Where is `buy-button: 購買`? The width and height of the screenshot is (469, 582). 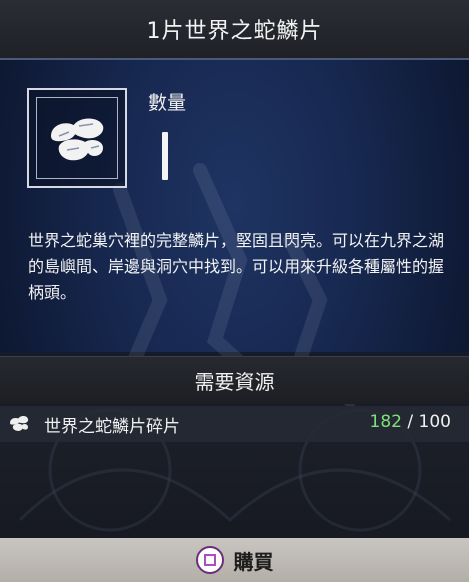 buy-button: 購買 is located at coordinates (234, 560).